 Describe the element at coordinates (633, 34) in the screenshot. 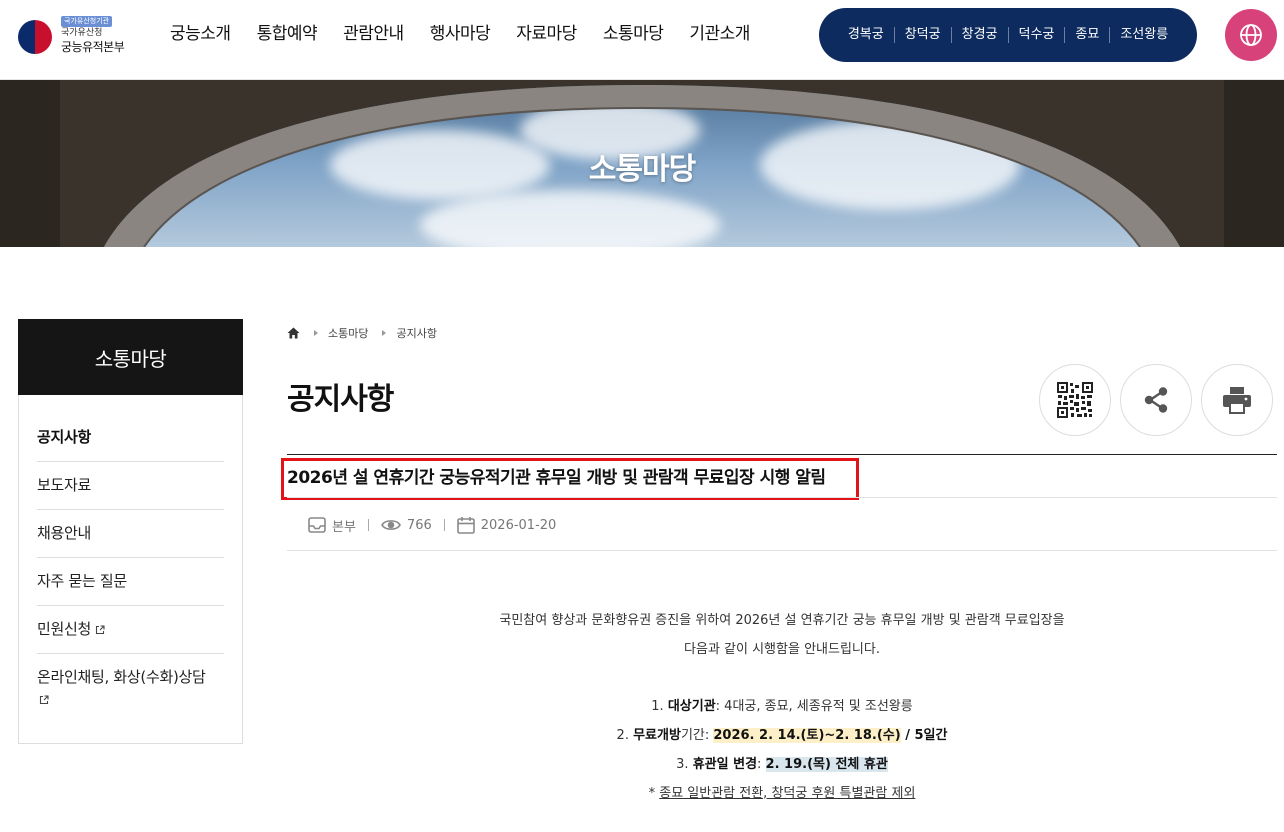

I see `nav-item-community: 소통마당` at that location.